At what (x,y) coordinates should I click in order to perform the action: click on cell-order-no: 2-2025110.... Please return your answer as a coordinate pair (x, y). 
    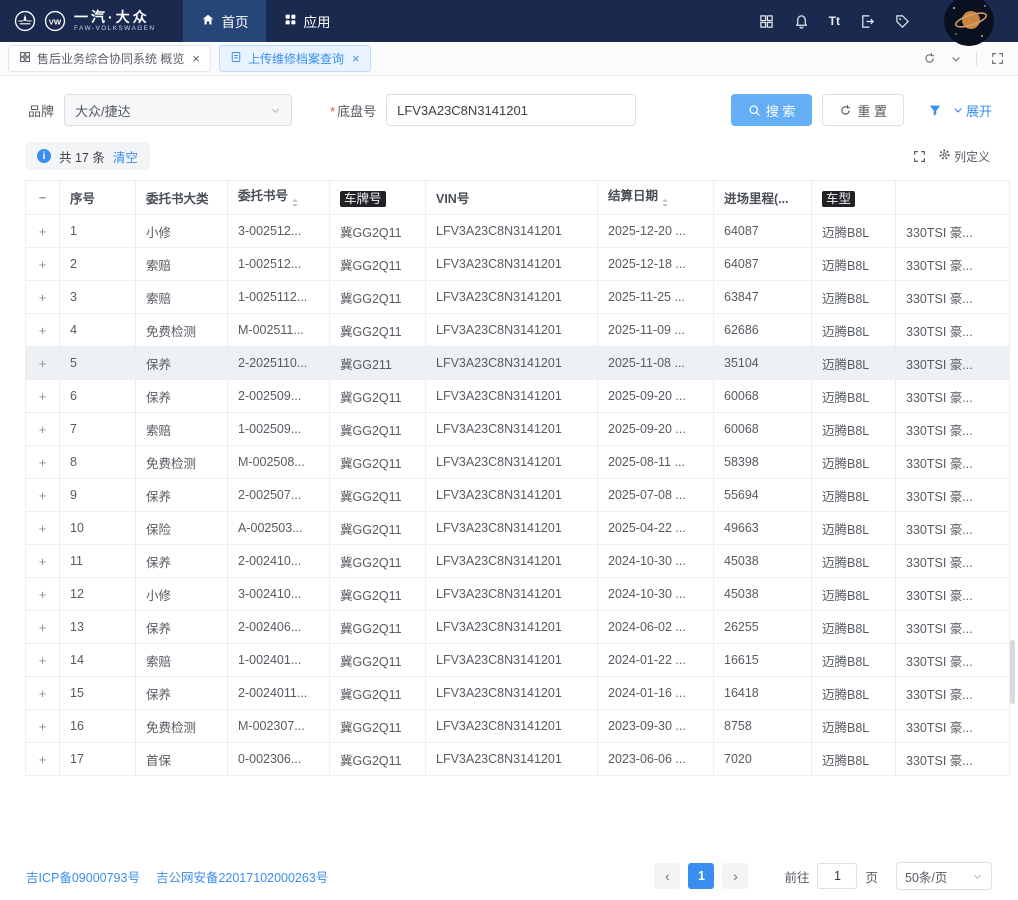
    Looking at the image, I should click on (278, 363).